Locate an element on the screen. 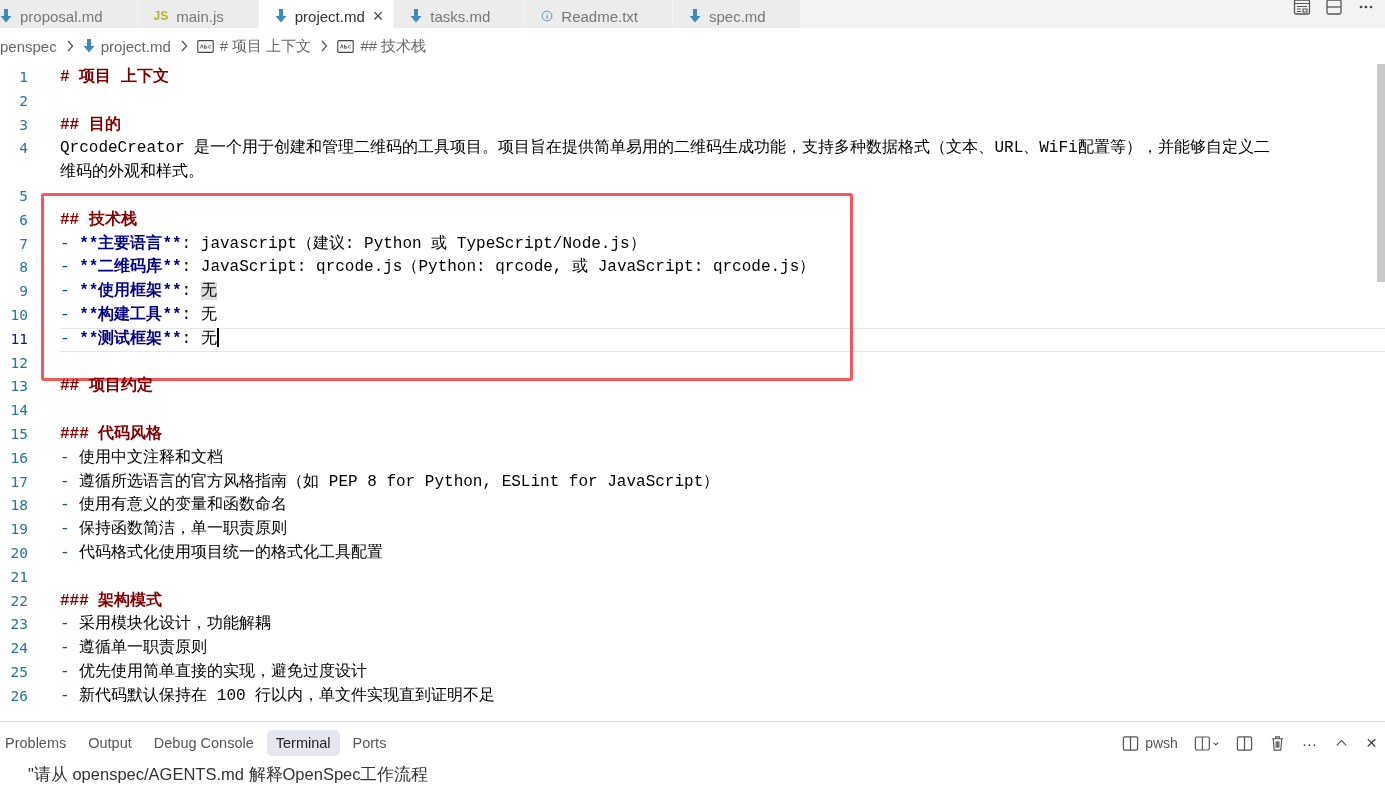  bold-text: **二维码库** is located at coordinates (130, 267).